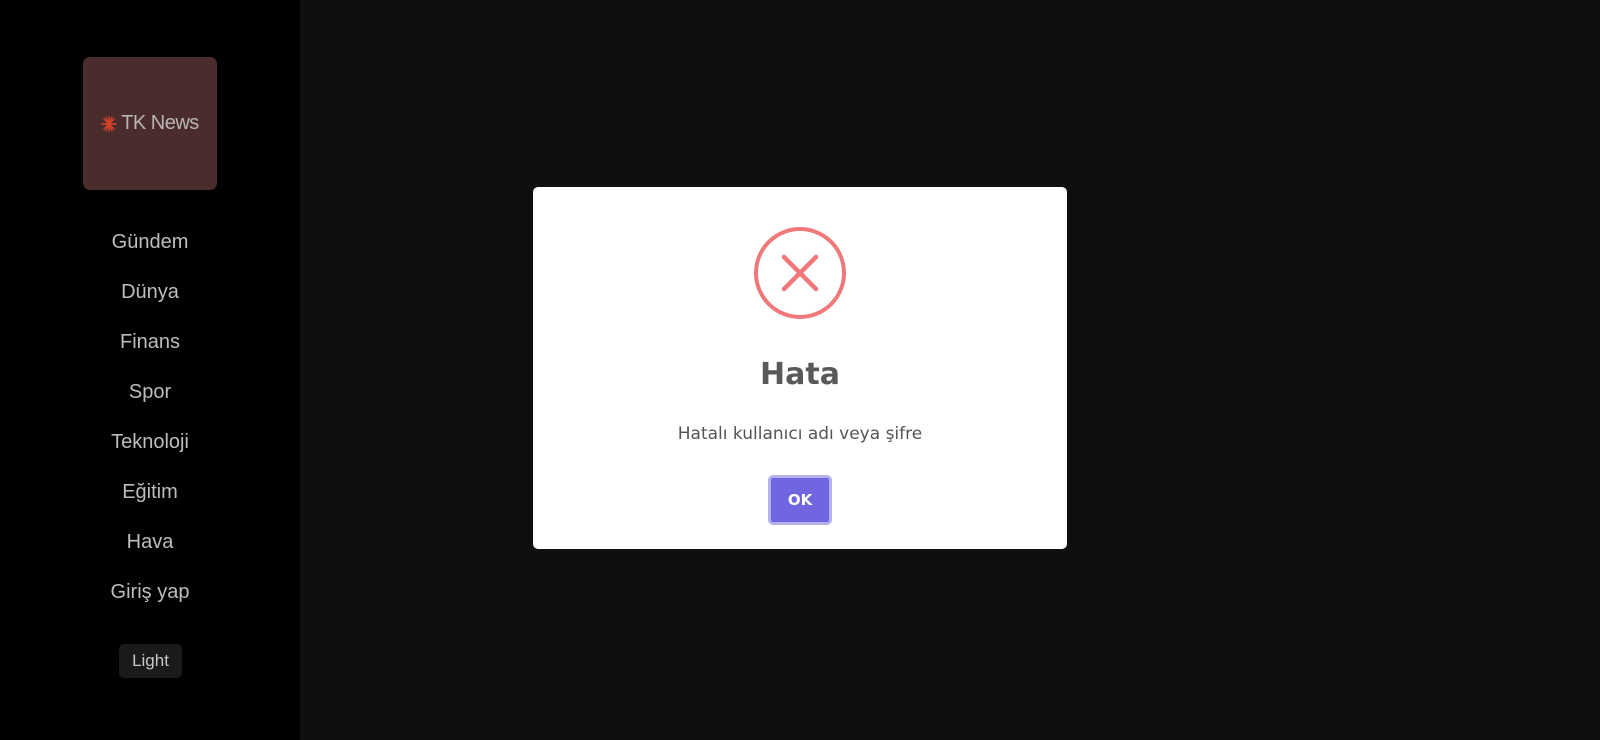  I want to click on dialog-message: Hatalı kullanıcı adı veya şifre, so click(800, 434).